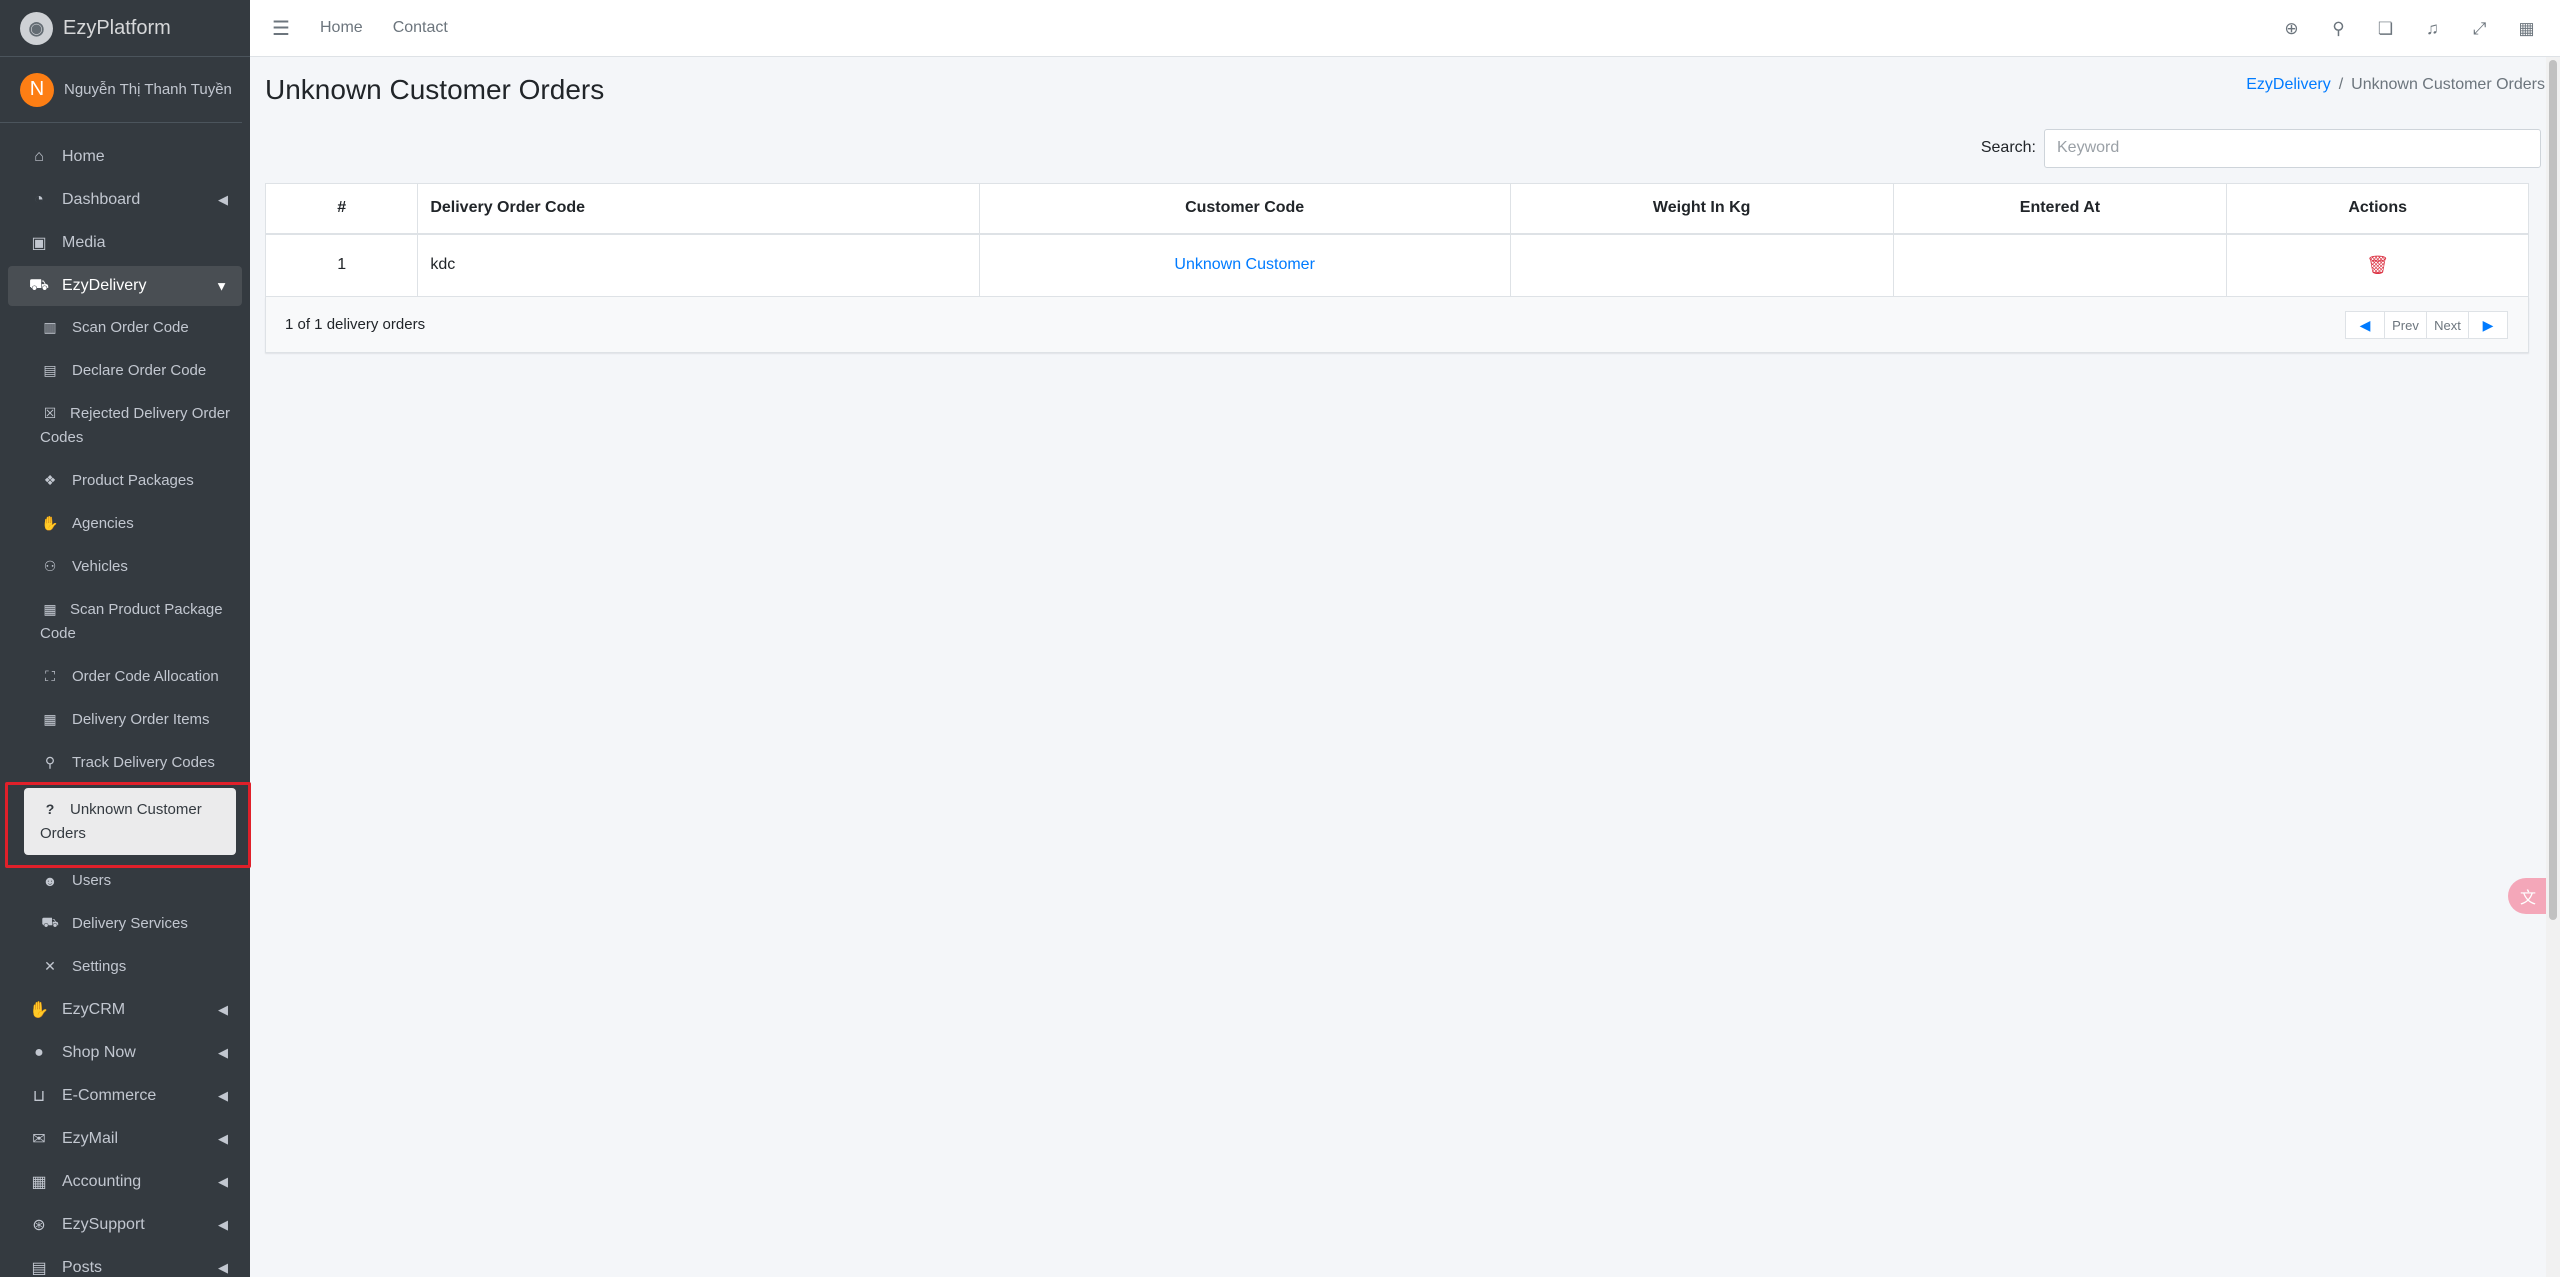  I want to click on page-title: Unknown Customer Orders, so click(435, 89).